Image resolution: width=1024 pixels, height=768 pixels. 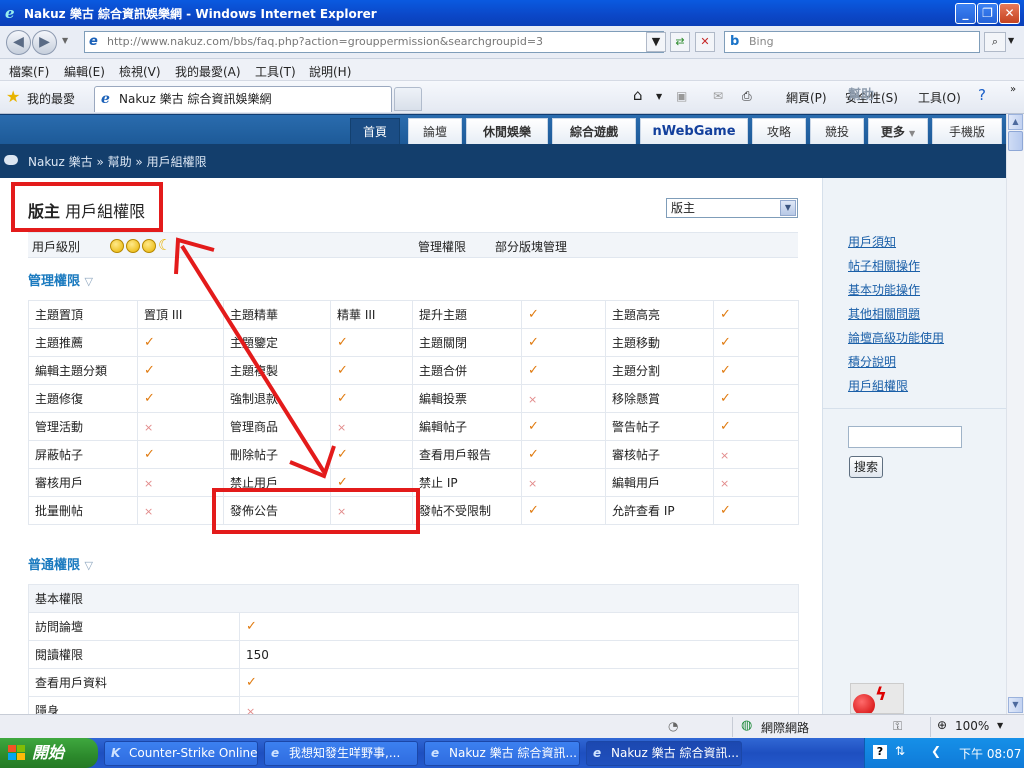 What do you see at coordinates (208, 71) in the screenshot?
I see `menu-favorites: 我的最愛(A)` at bounding box center [208, 71].